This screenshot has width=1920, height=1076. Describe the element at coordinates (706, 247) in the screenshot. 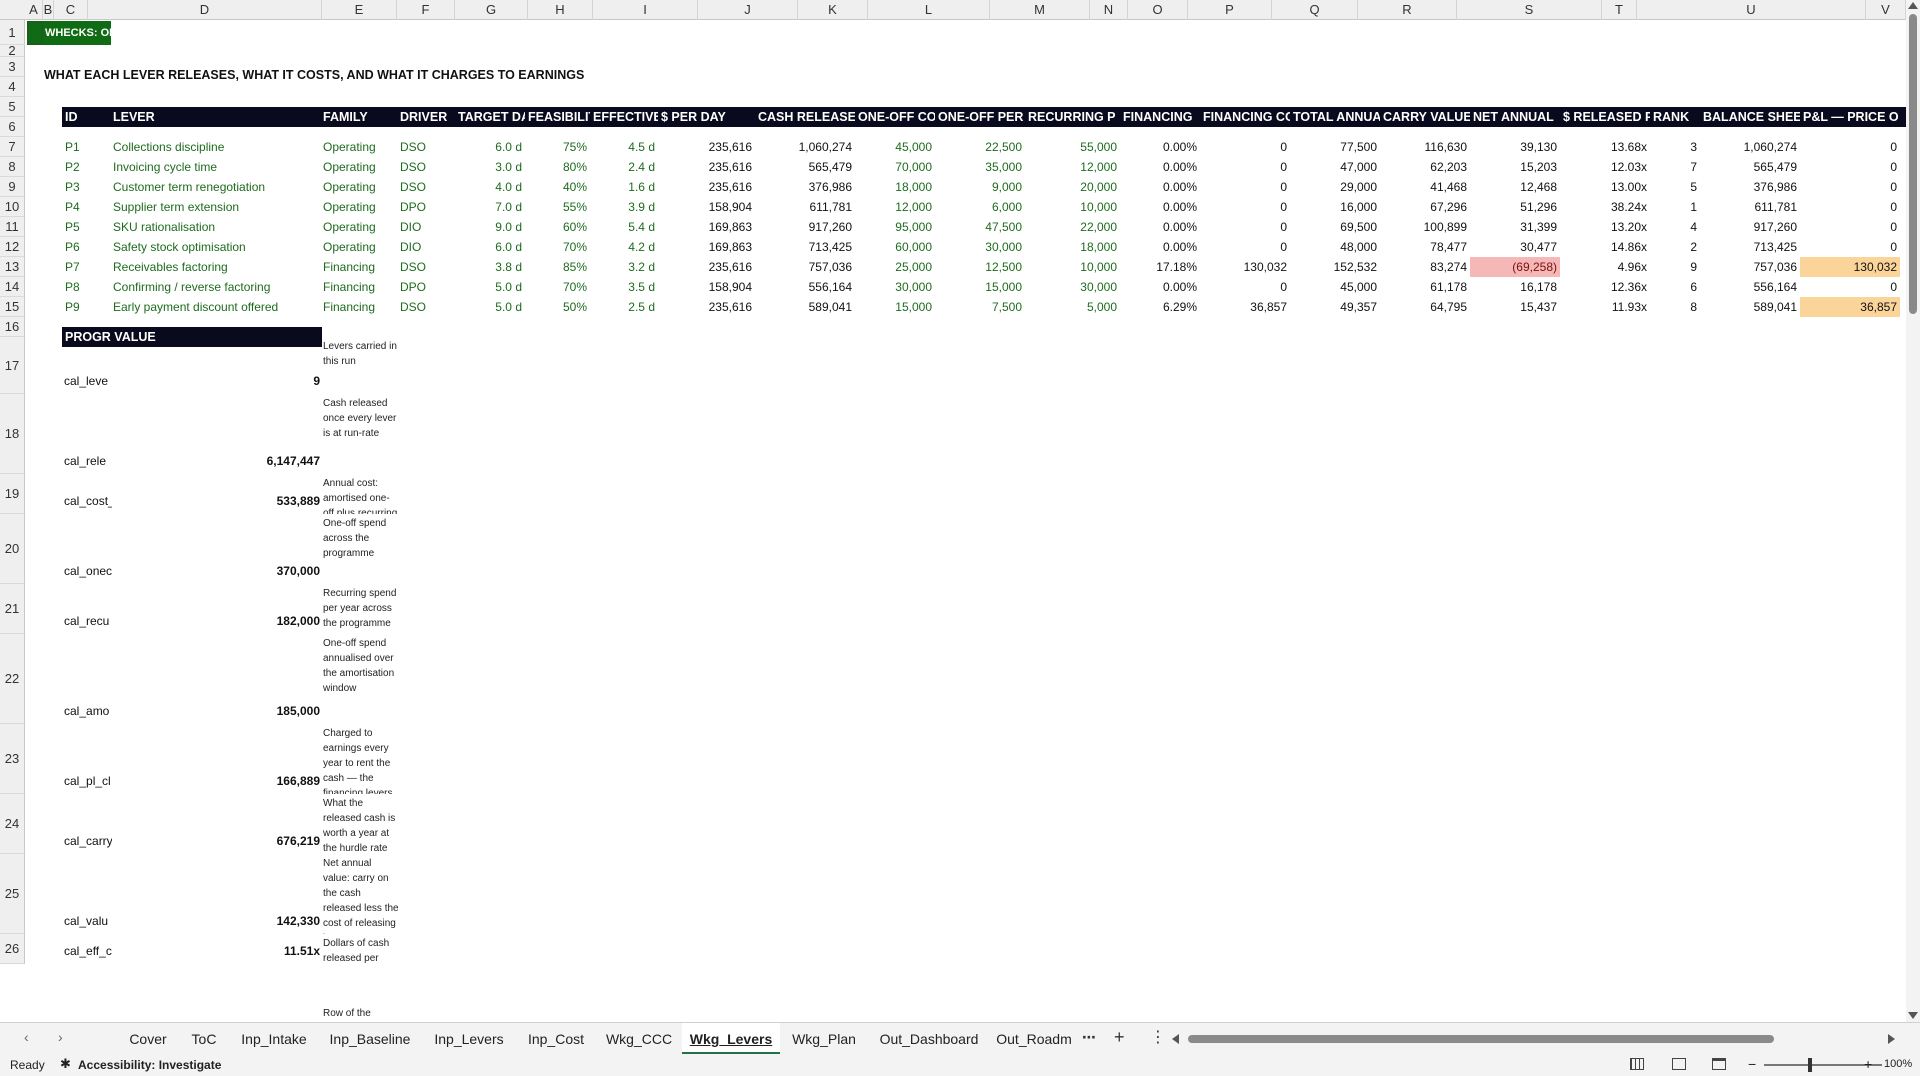

I see `table-cell: 169,863` at that location.